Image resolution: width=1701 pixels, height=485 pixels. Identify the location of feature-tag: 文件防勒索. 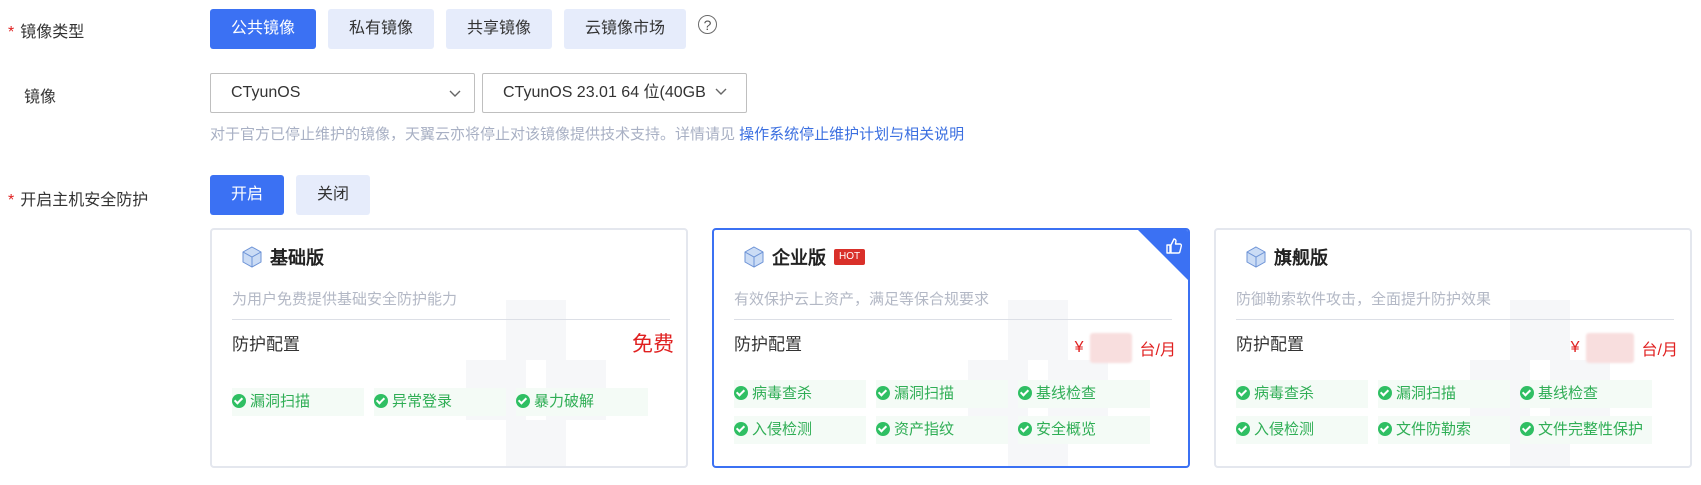
(1444, 430).